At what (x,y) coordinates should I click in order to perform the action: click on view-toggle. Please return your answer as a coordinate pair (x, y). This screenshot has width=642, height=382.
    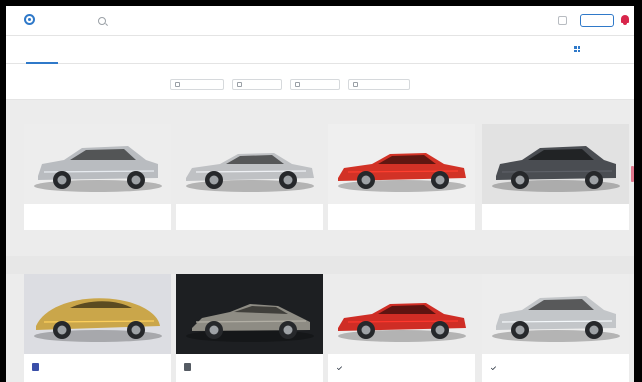
    Looking at the image, I should click on (578, 49).